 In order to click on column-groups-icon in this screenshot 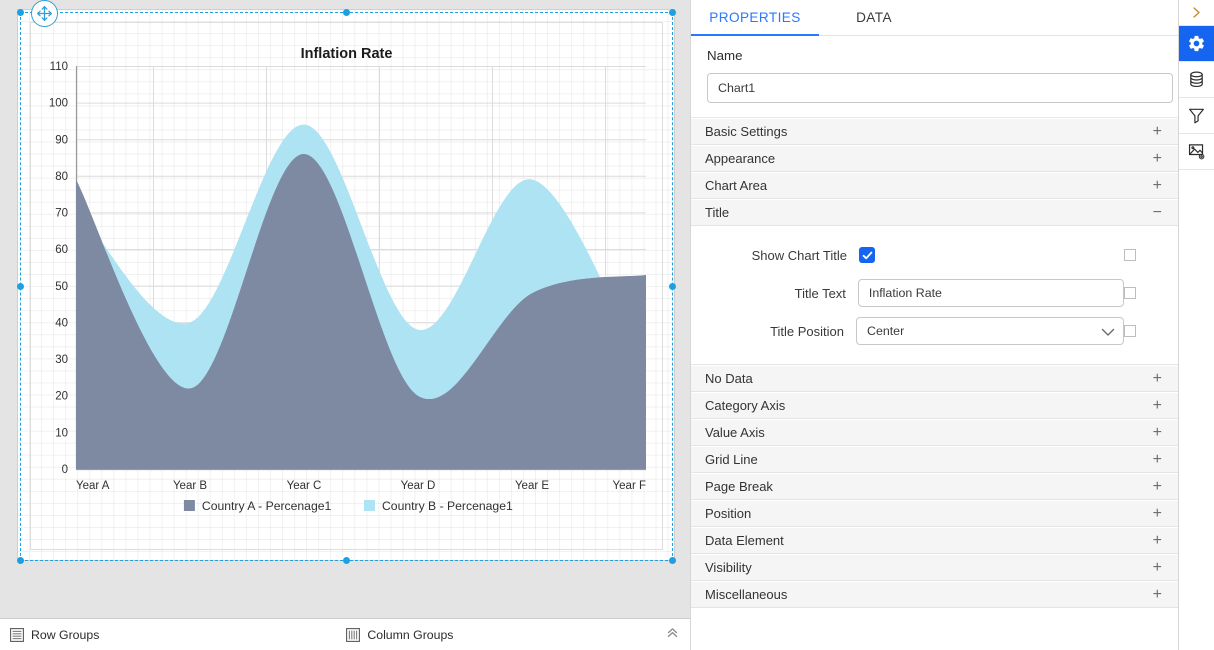, I will do `click(353, 634)`.